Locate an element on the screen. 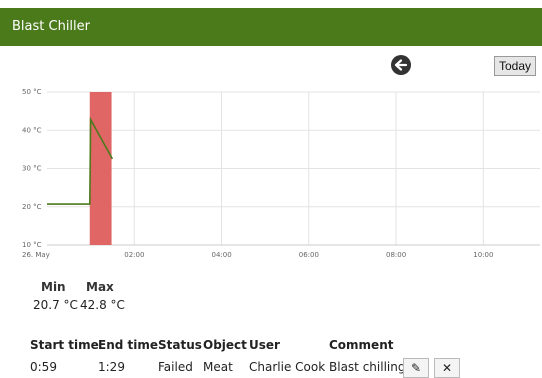 This screenshot has height=378, width=542. close-icon: ✕ is located at coordinates (447, 368).